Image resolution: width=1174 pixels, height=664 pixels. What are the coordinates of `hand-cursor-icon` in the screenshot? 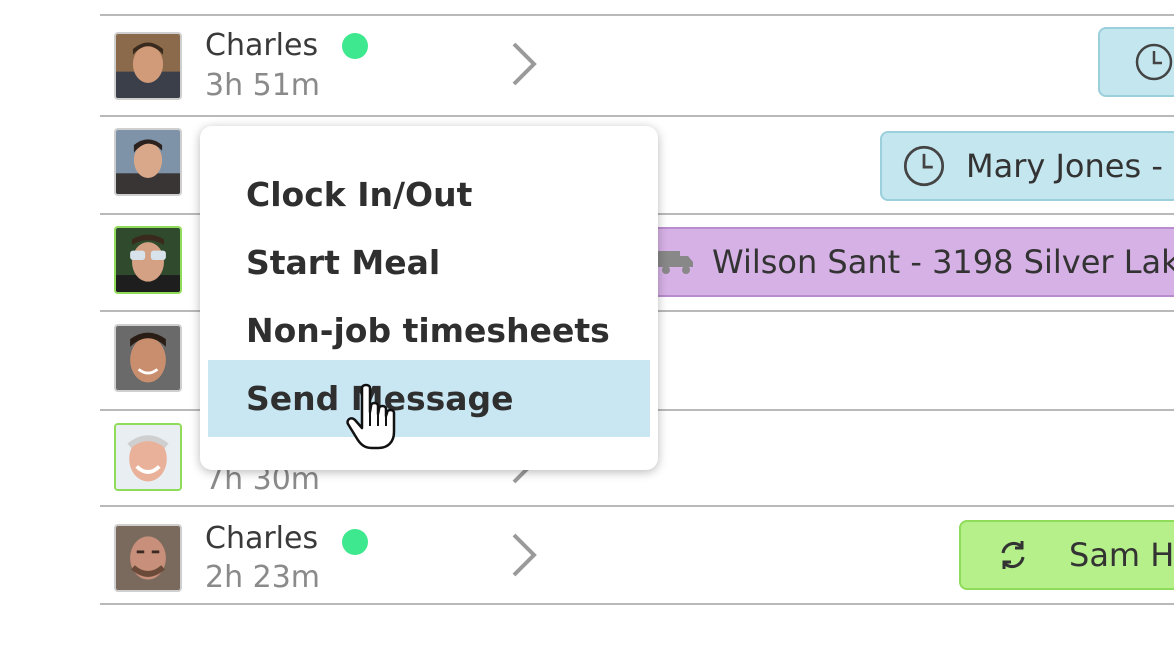 It's located at (371, 416).